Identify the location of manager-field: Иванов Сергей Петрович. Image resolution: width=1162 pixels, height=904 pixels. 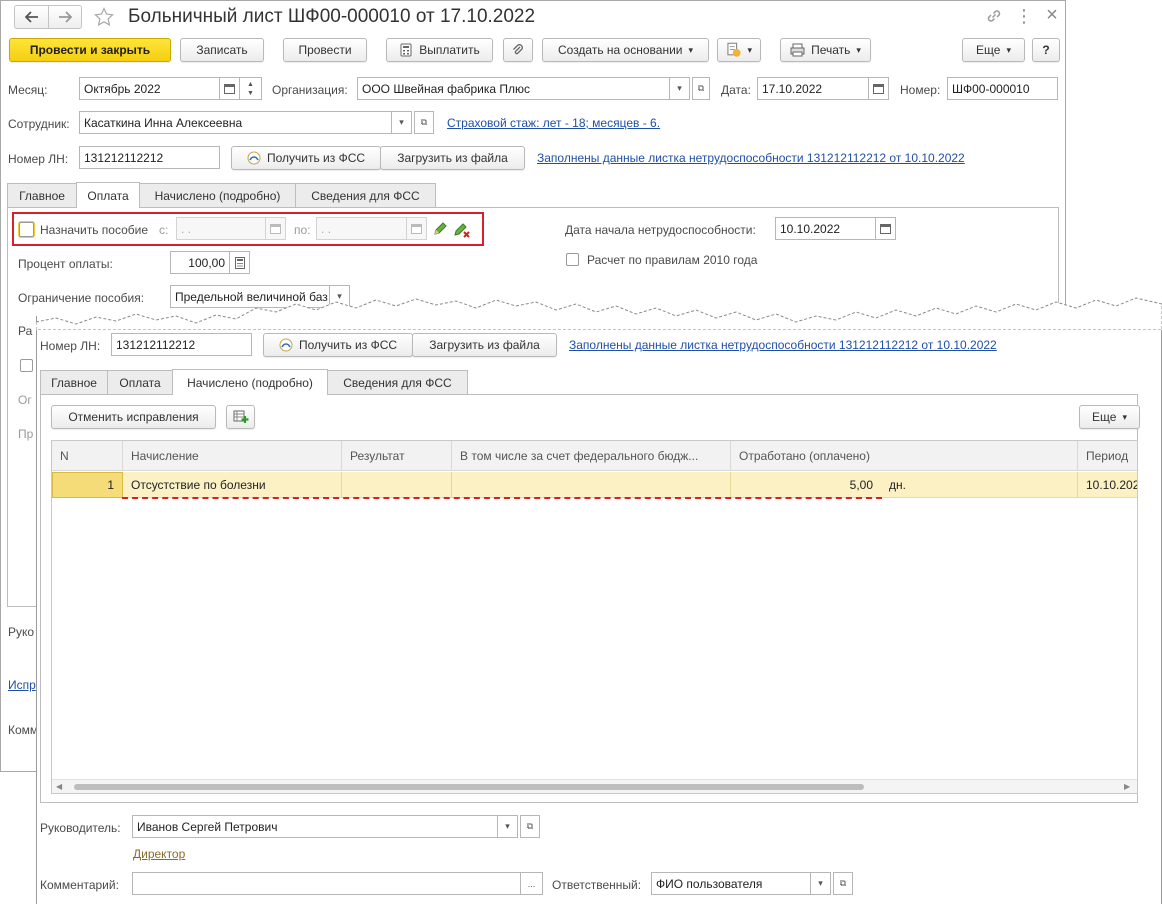
(315, 826).